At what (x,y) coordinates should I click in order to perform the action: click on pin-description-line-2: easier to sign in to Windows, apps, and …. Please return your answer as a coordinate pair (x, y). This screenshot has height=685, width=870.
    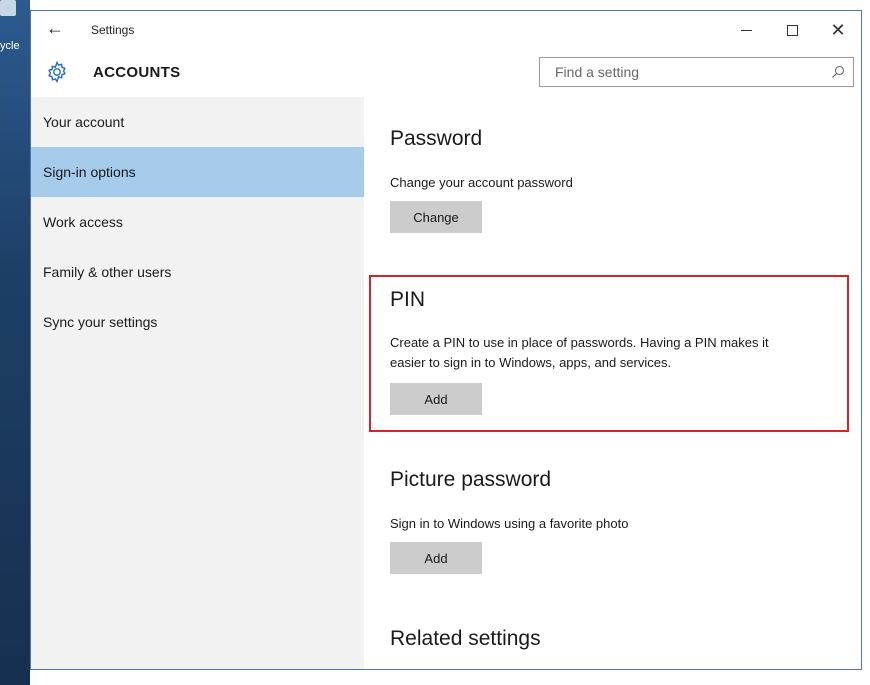
    Looking at the image, I should click on (531, 362).